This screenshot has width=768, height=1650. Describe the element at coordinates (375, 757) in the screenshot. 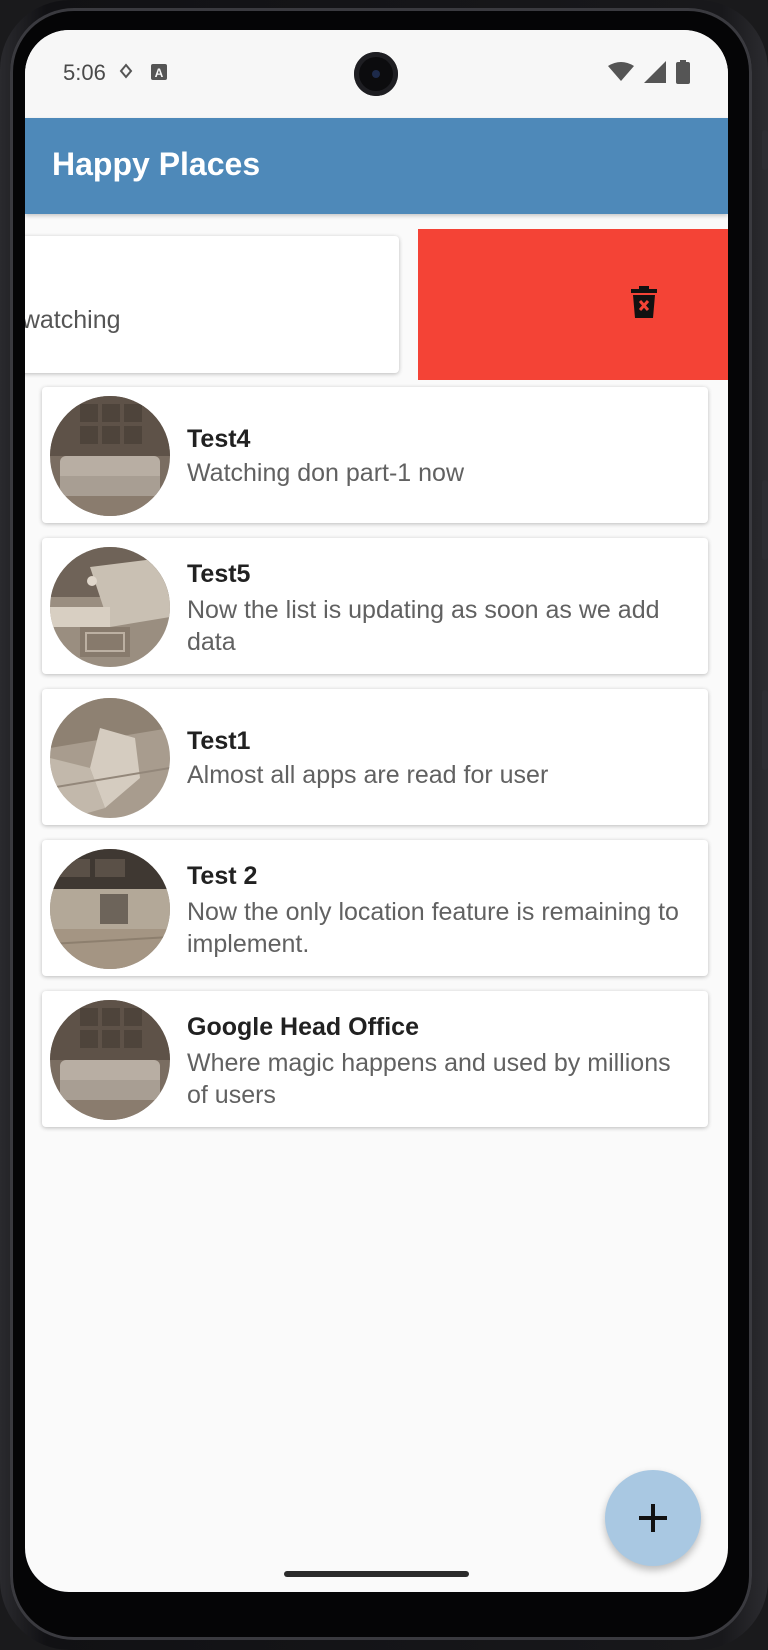

I see `list-item: Test1 Almost all apps are read for user` at that location.